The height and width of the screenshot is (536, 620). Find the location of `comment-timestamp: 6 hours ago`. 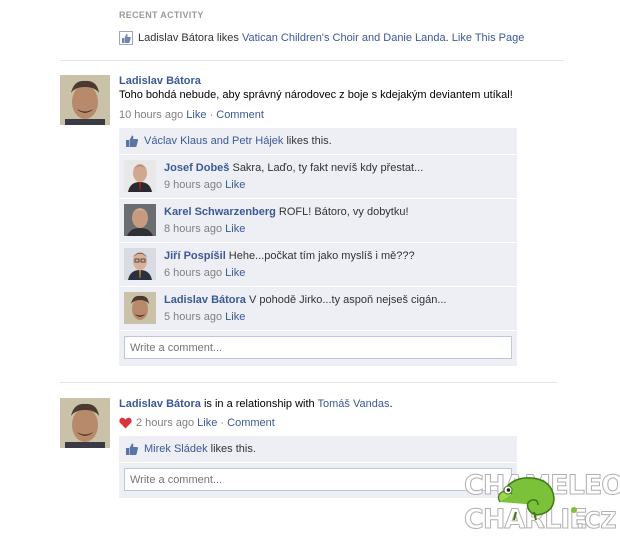

comment-timestamp: 6 hours ago is located at coordinates (193, 273).